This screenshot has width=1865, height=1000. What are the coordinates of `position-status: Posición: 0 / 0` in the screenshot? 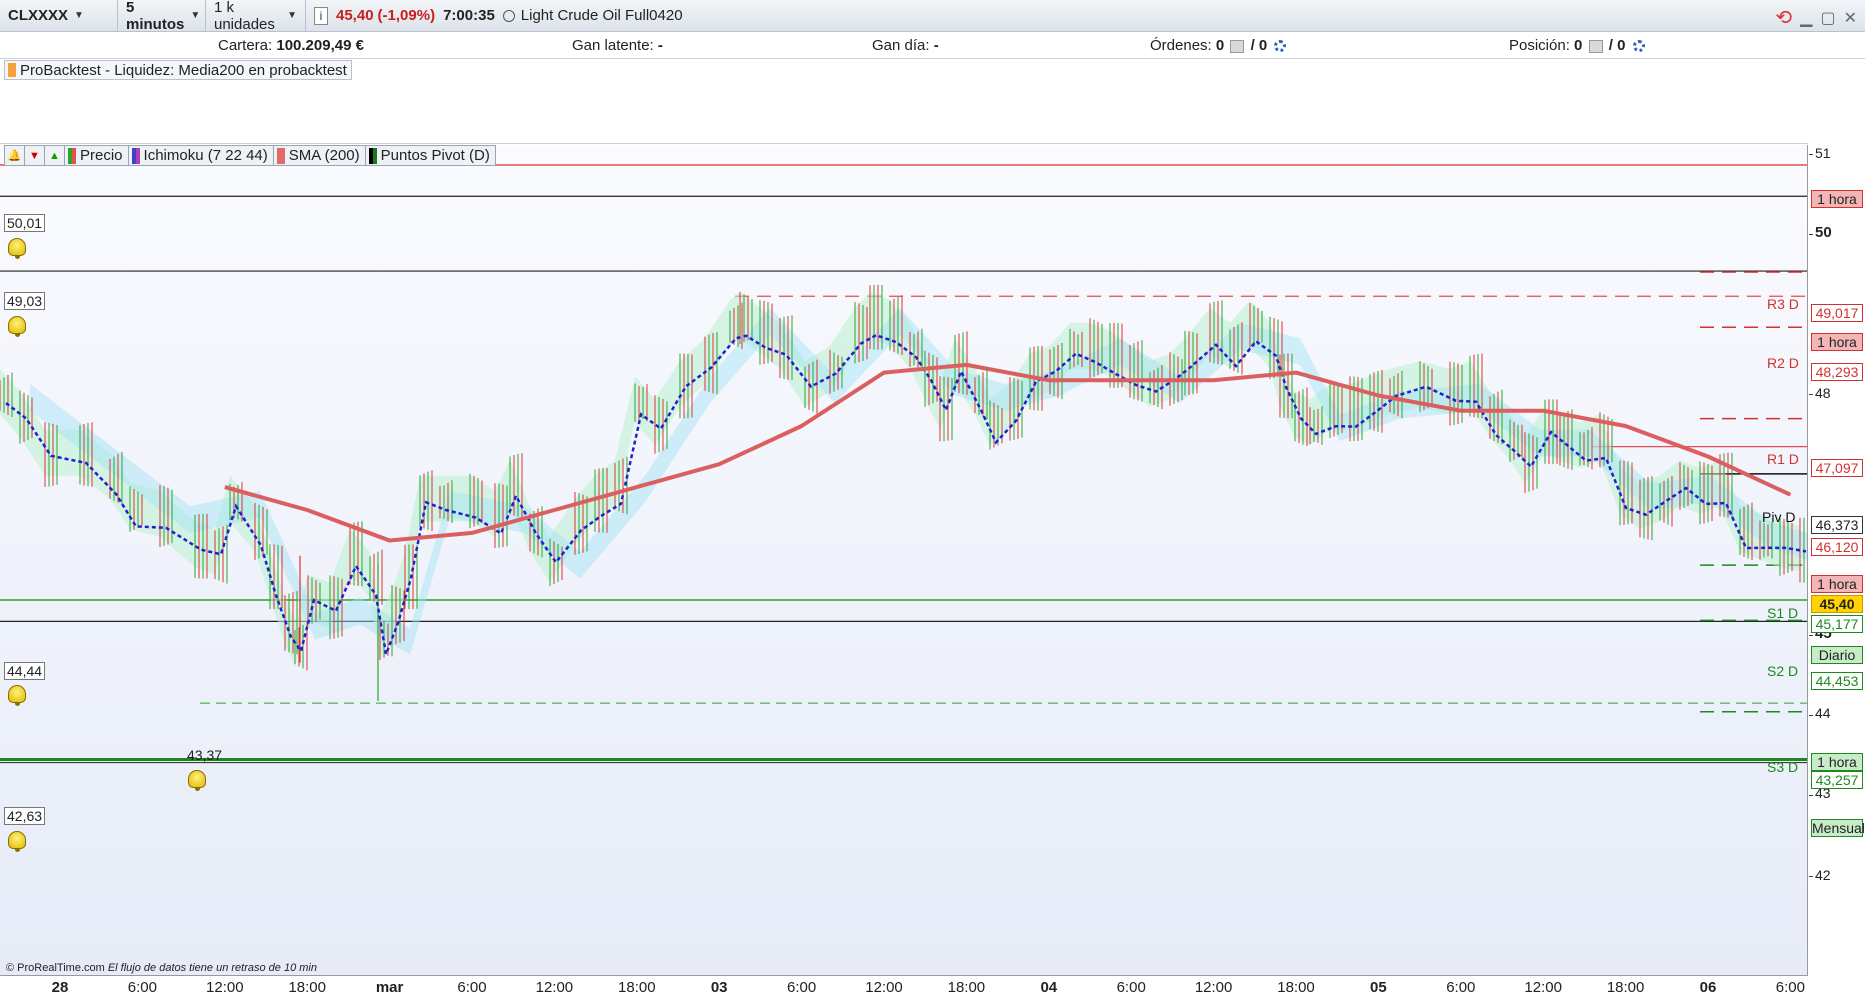 It's located at (1577, 45).